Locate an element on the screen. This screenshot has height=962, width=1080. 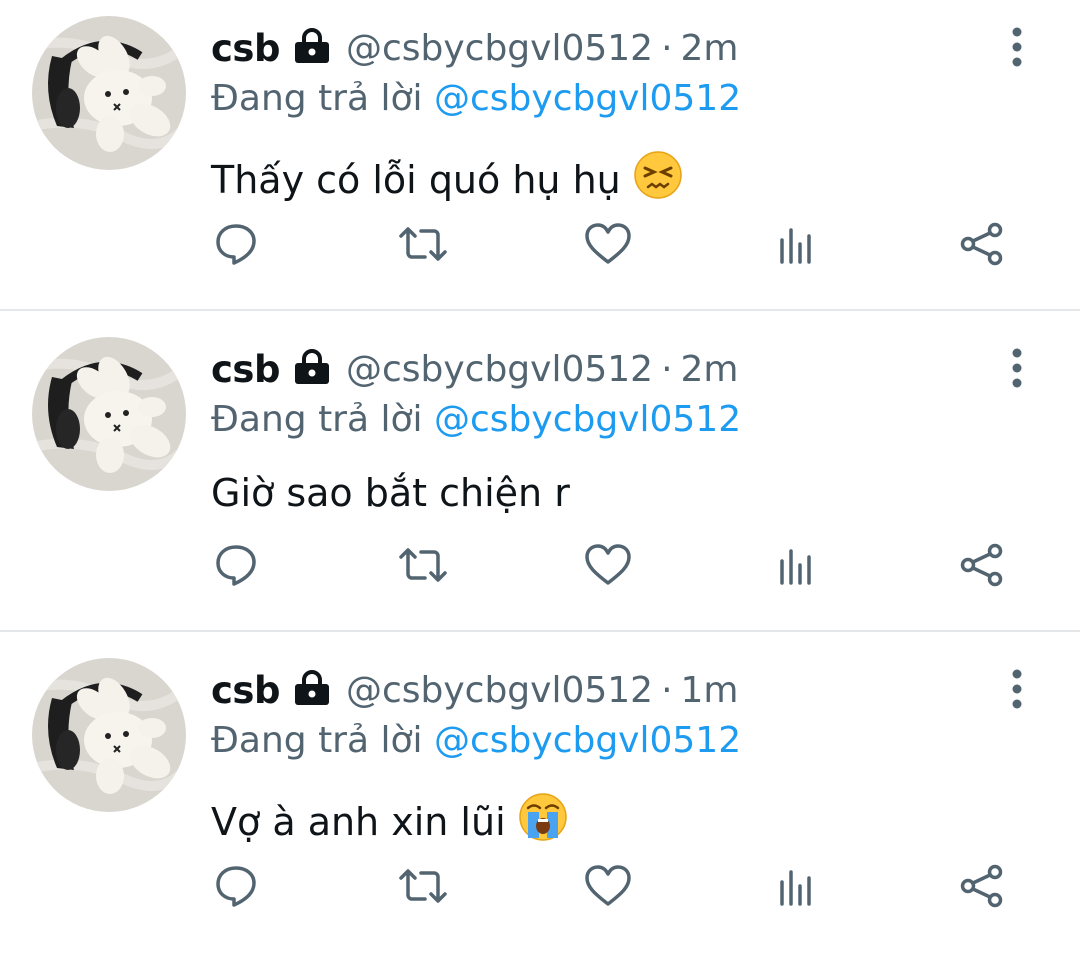
tweet-text: Giờ sao bắt chiện r is located at coordinates (390, 493).